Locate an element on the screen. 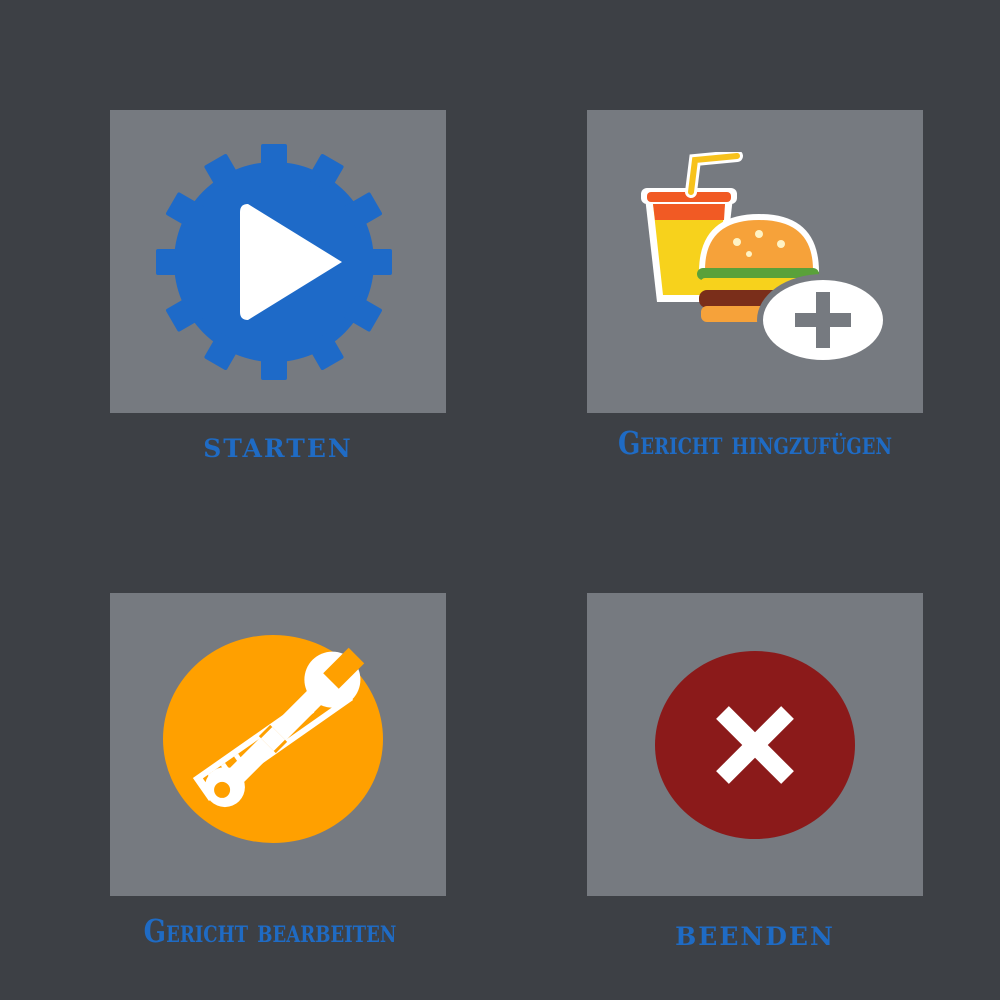  edit-dish-label: Gericht bearbeiten is located at coordinates (269, 931).